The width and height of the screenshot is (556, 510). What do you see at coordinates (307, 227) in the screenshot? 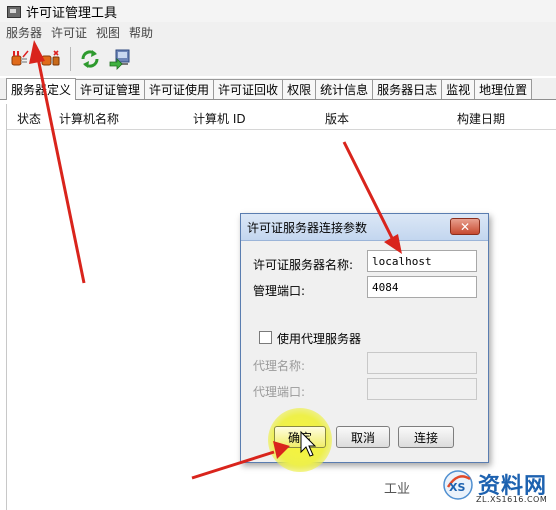
I see `dialog-title: 许可证服务器连接参数` at bounding box center [307, 227].